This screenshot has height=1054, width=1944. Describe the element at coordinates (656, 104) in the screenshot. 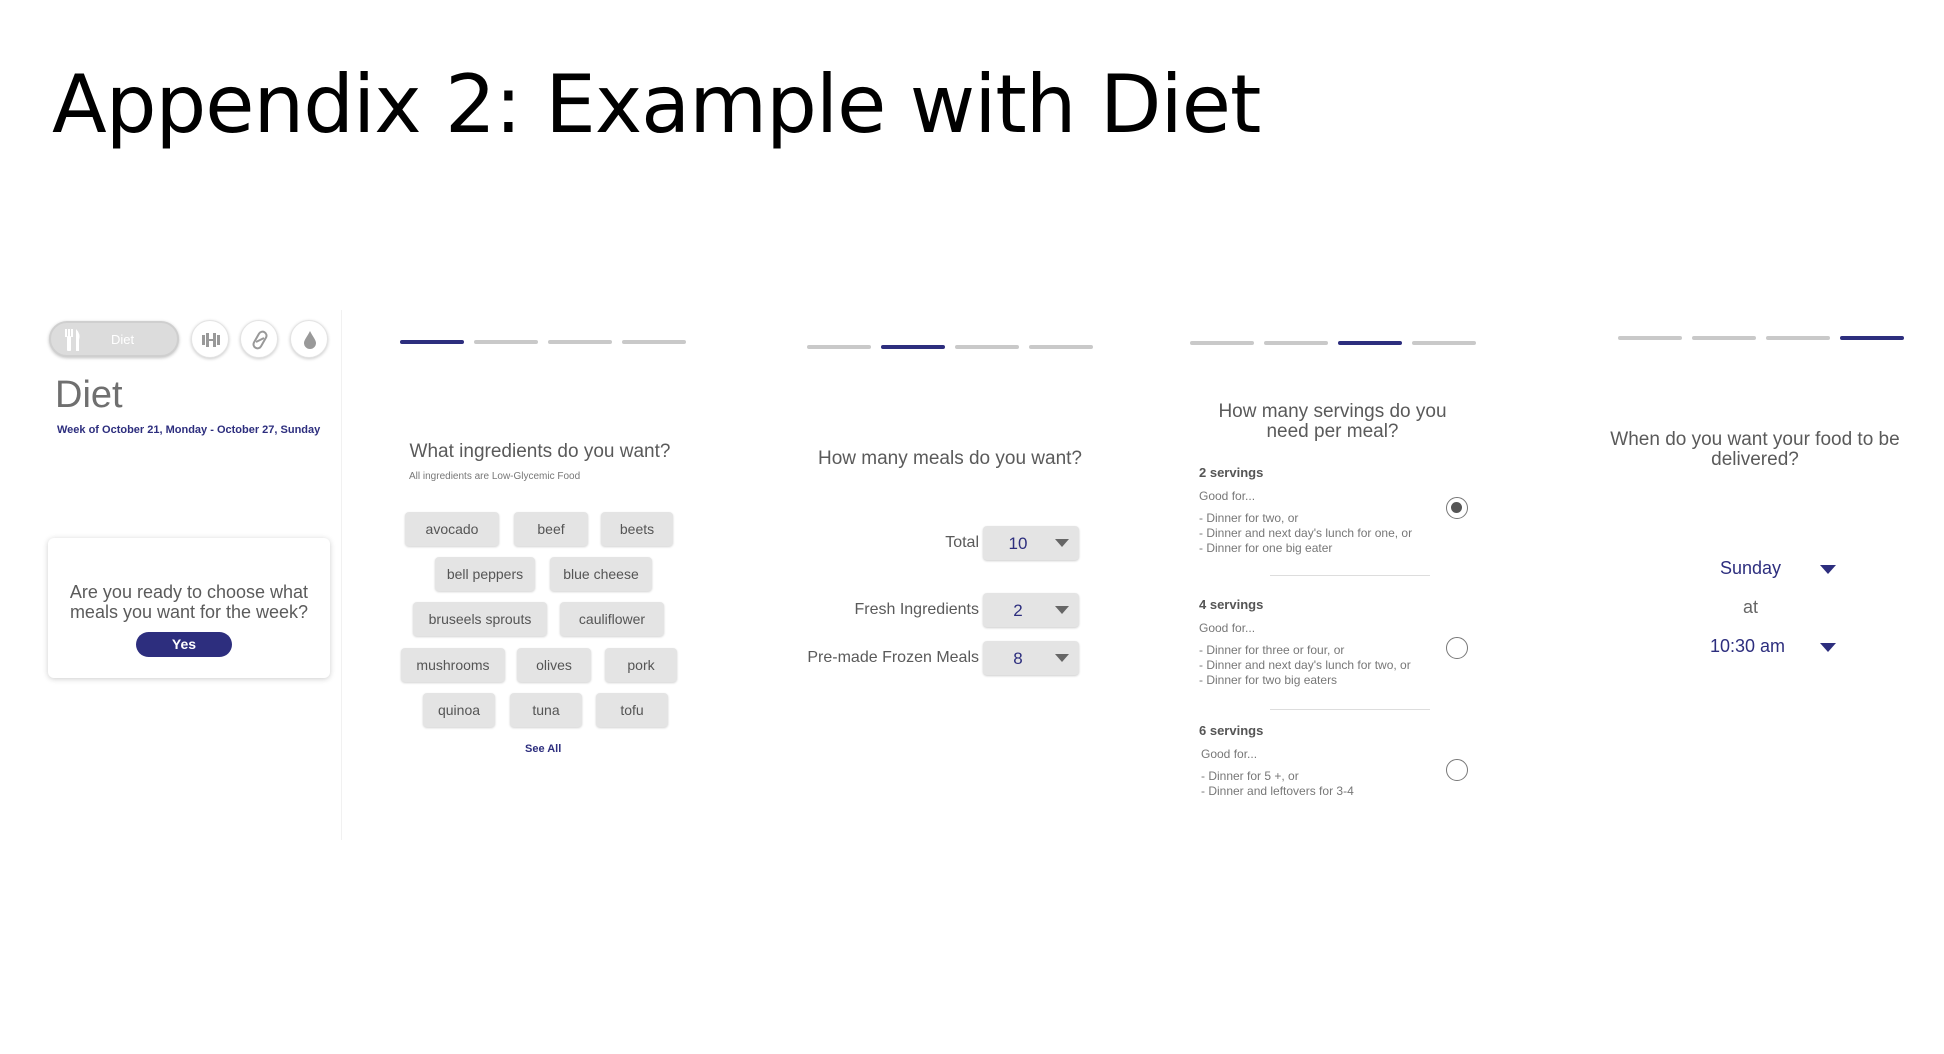

I see `slide-title: Appendix 2: Example with Diet` at that location.